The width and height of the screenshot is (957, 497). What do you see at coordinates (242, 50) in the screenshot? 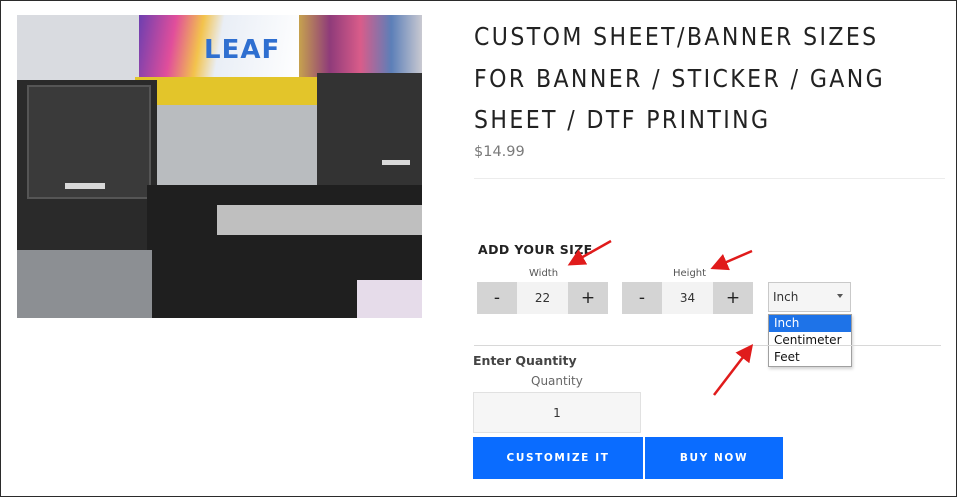
I see `poster-logo-text: LEAF` at bounding box center [242, 50].